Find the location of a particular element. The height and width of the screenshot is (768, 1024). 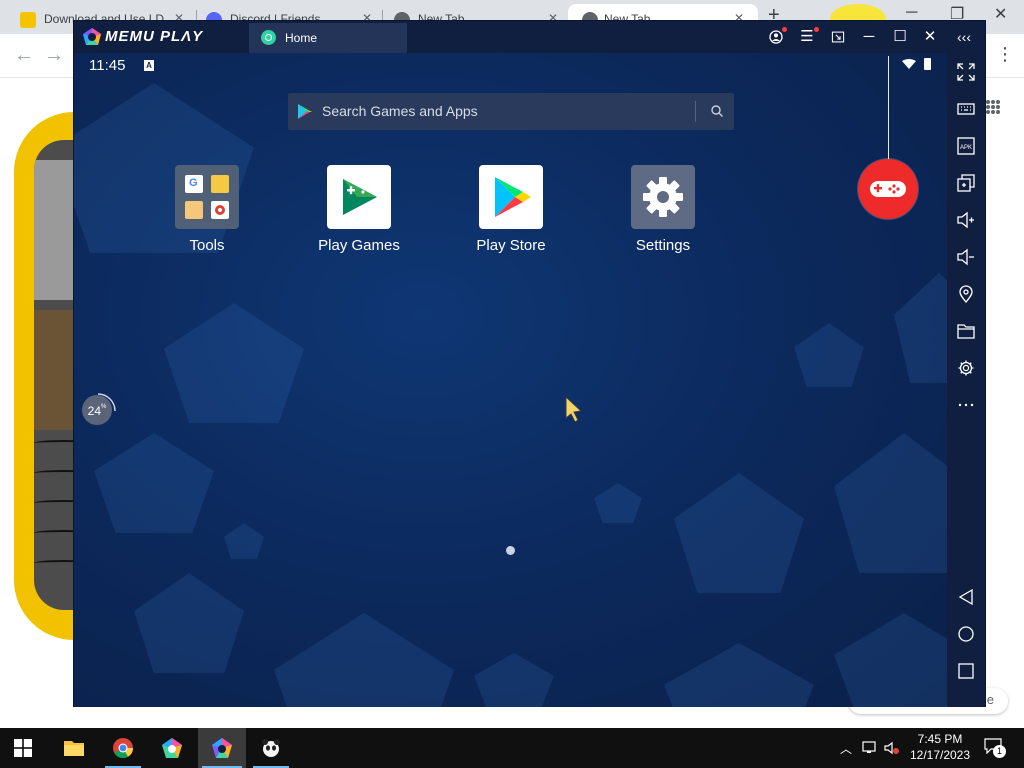

app-play-store: Play Store is located at coordinates (511, 209).